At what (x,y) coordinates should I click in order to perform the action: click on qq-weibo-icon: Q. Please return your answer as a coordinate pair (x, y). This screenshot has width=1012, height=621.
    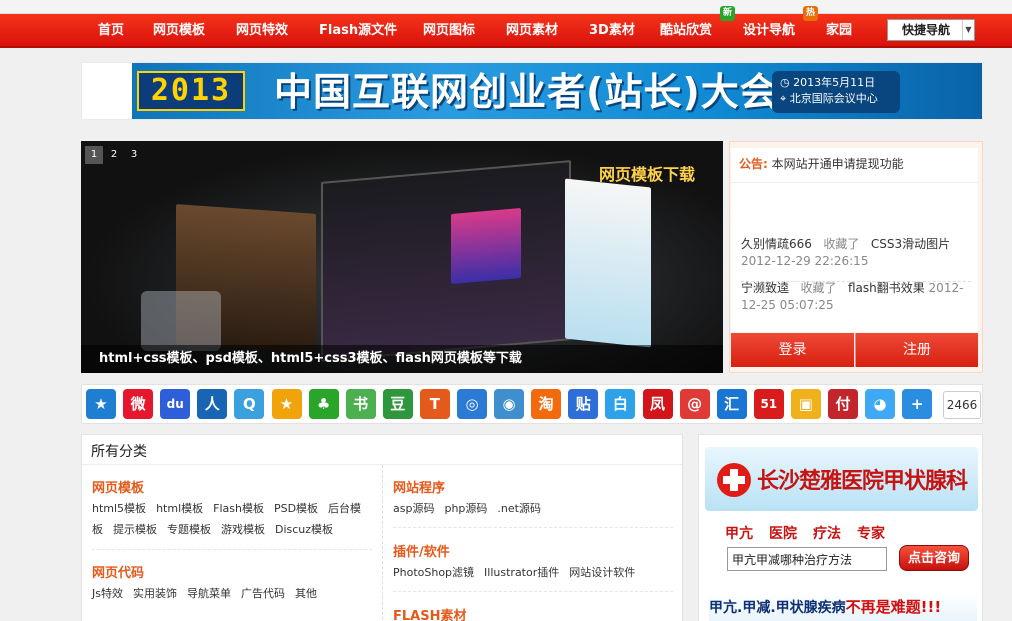
    Looking at the image, I should click on (249, 404).